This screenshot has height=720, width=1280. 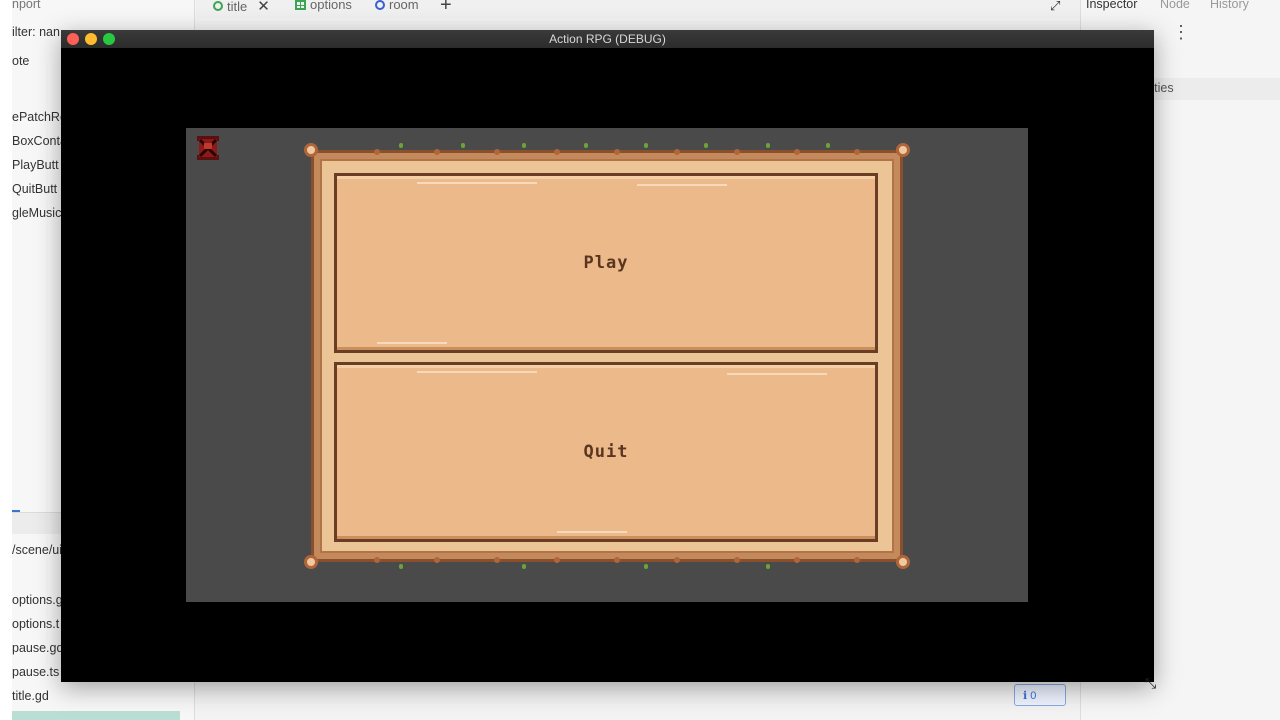 I want to click on tab-options: options, so click(x=323, y=6).